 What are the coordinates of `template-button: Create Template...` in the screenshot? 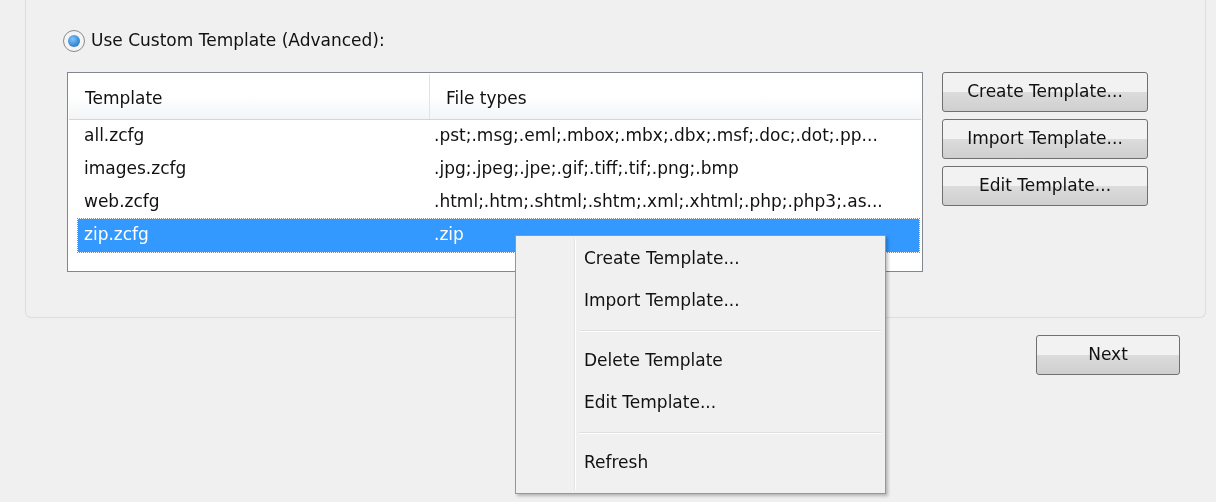 It's located at (1045, 91).